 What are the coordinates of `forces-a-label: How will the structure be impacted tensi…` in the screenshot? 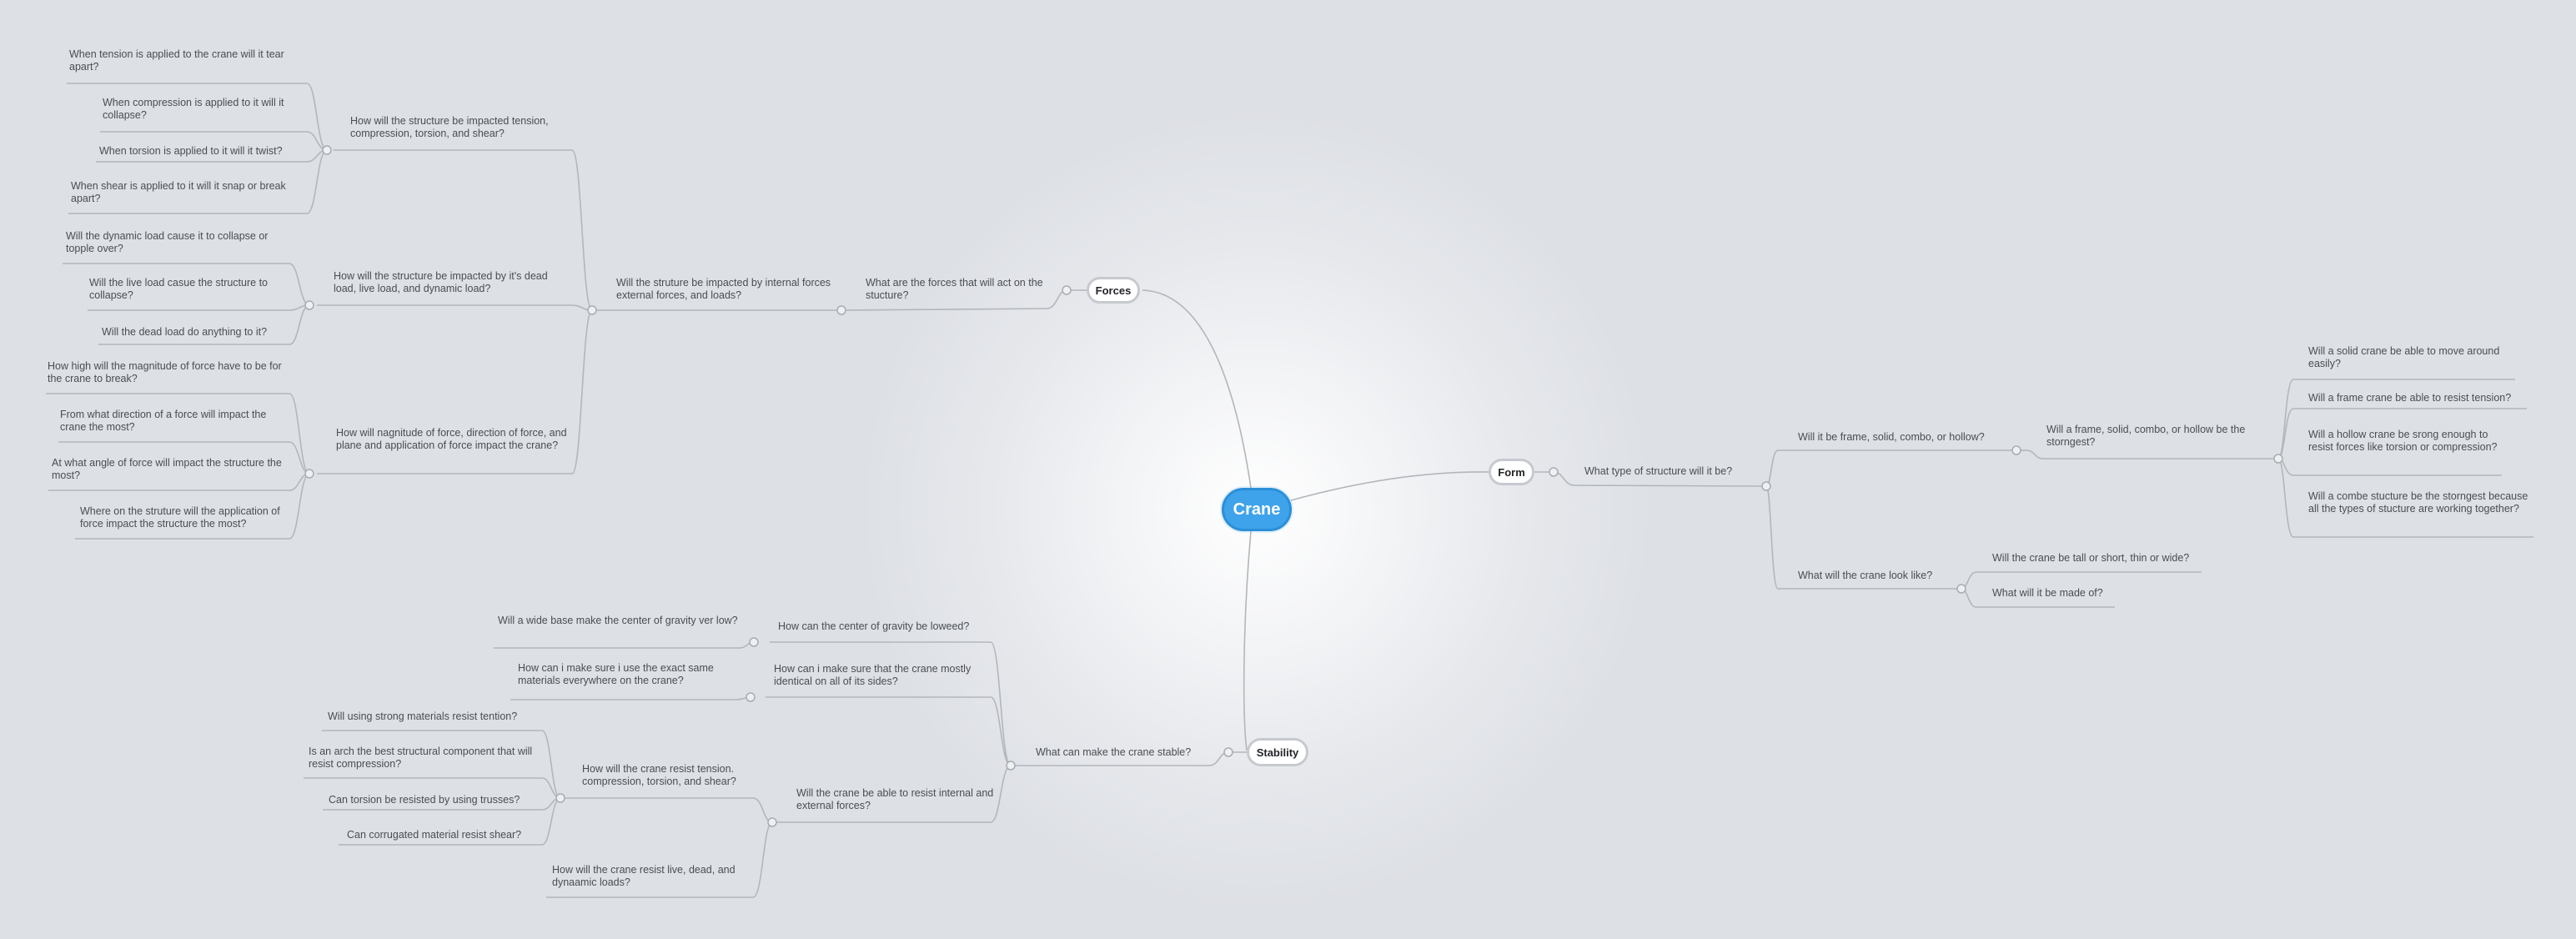 It's located at (465, 127).